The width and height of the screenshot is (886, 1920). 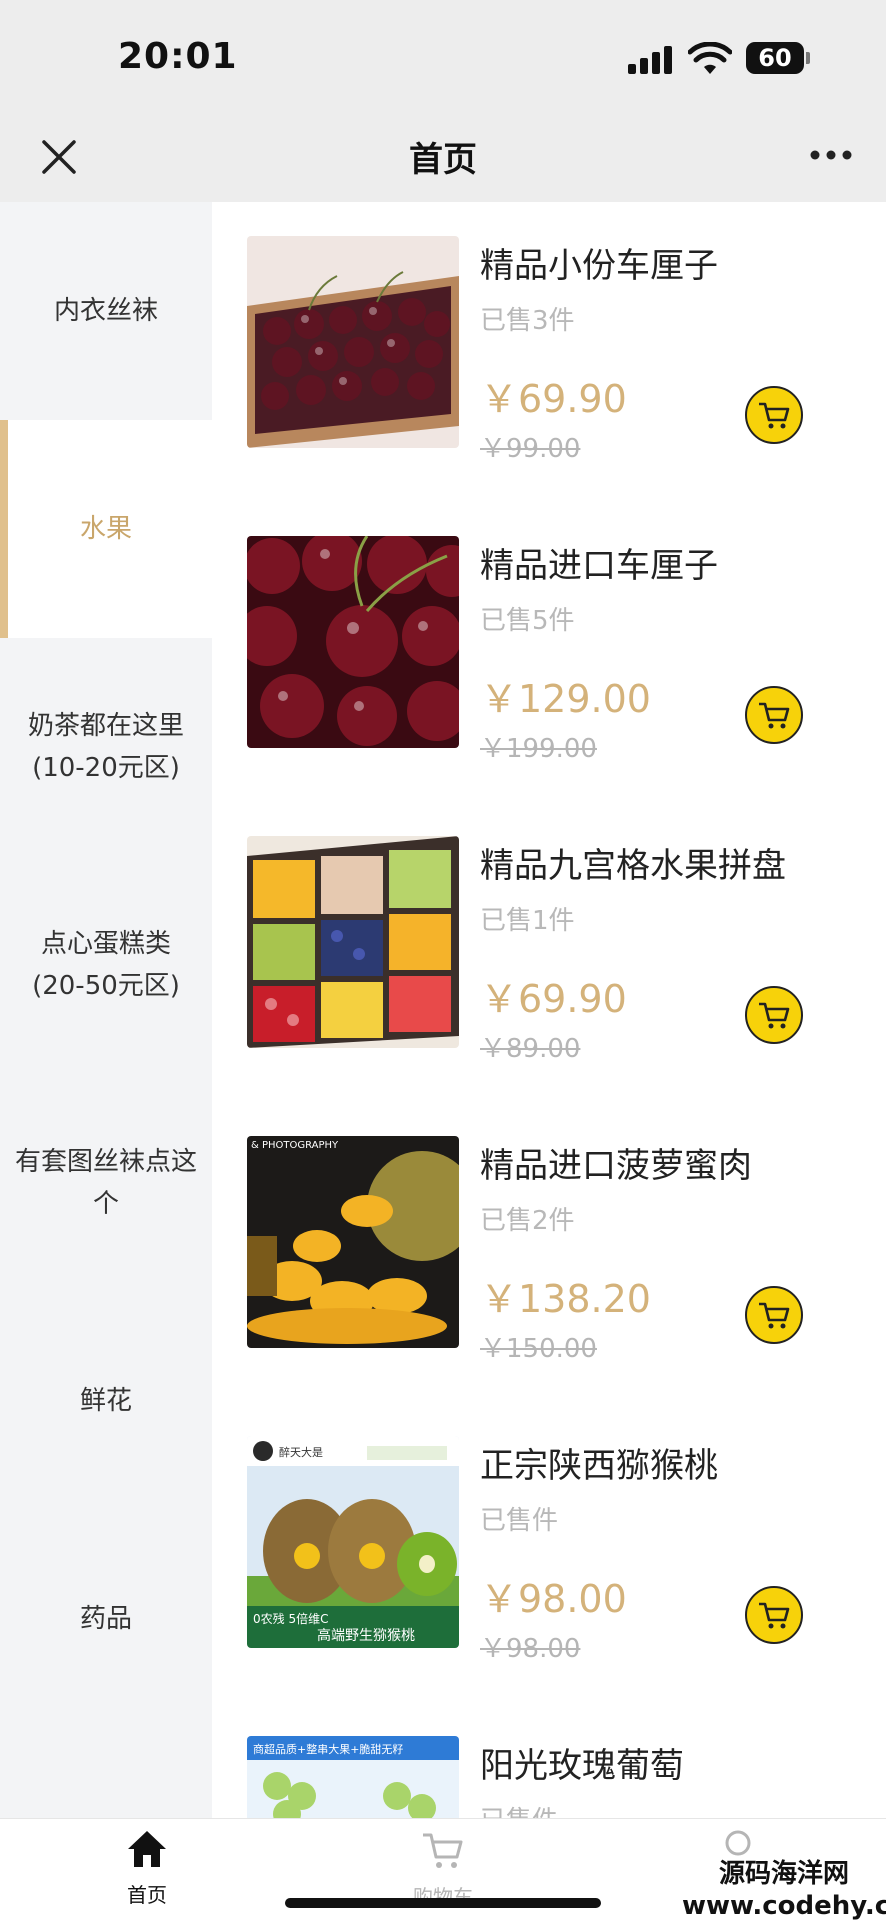 What do you see at coordinates (582, 1762) in the screenshot?
I see `product-name: 阳光玫瑰葡萄` at bounding box center [582, 1762].